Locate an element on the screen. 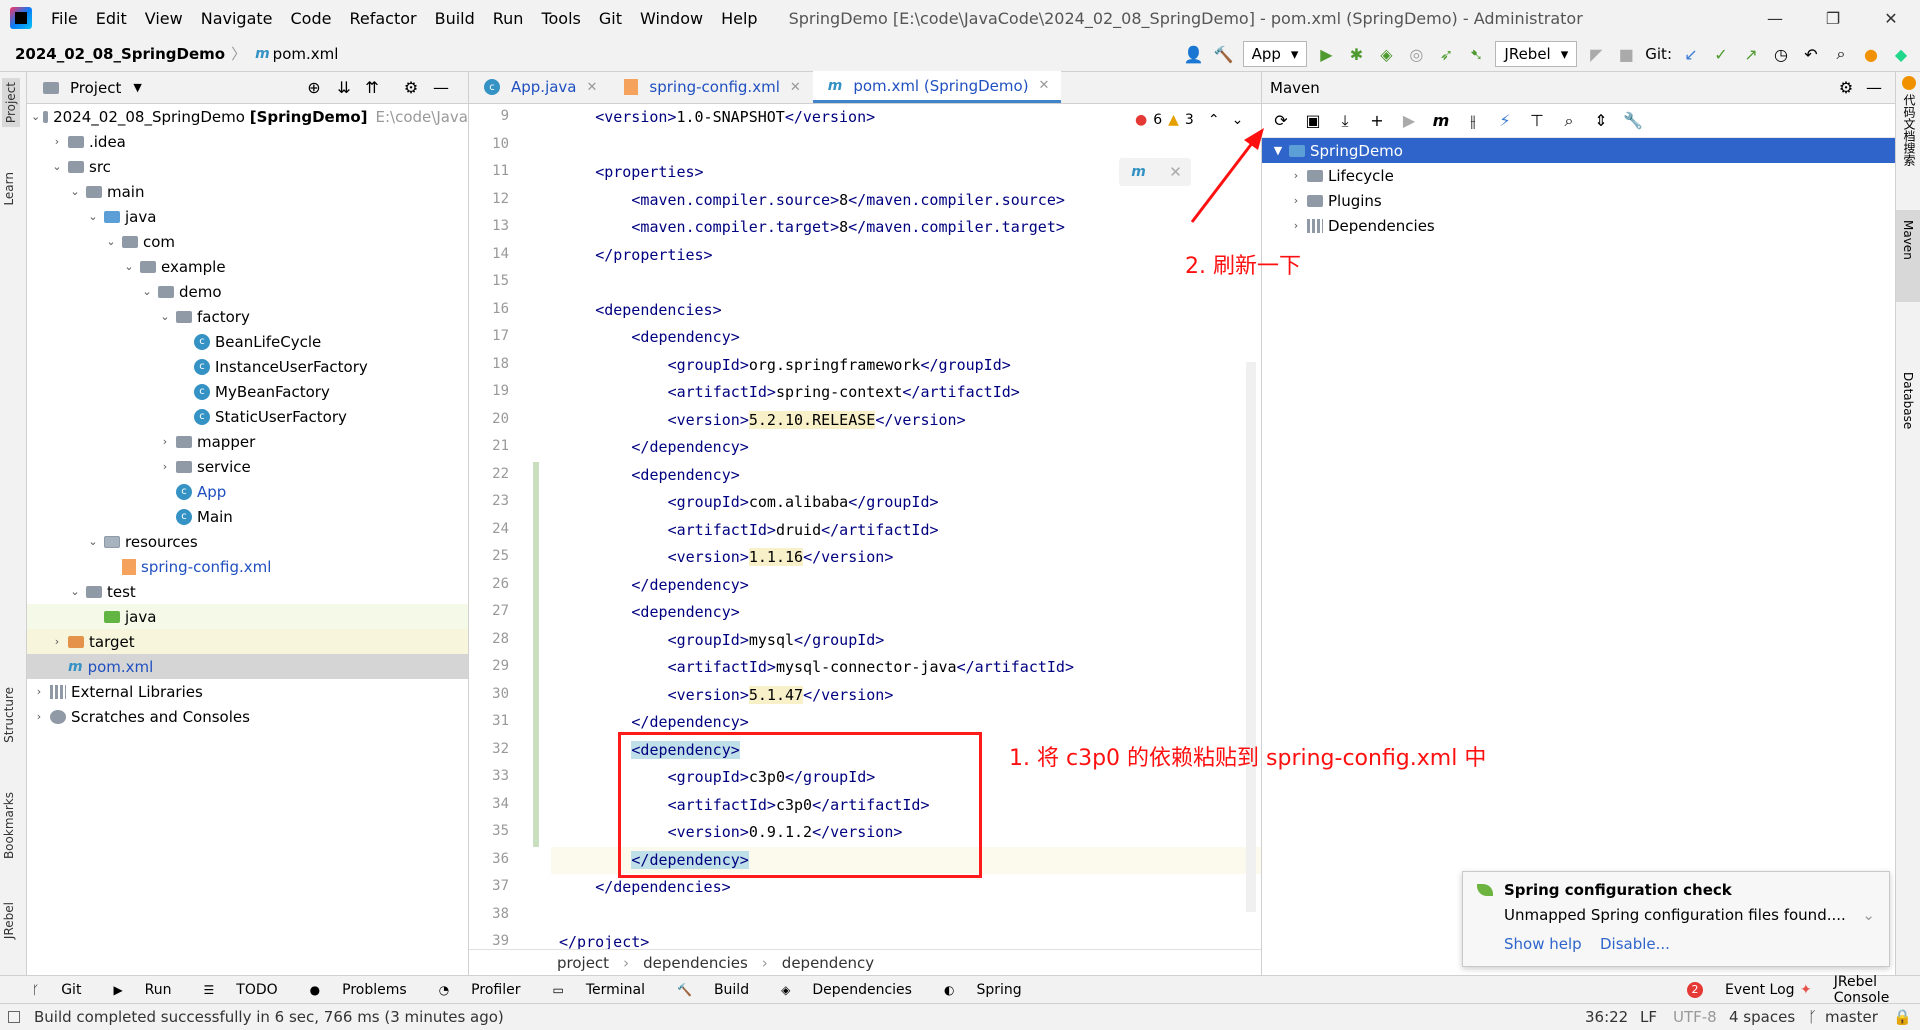 Image resolution: width=1920 pixels, height=1030 pixels. tree-item: c BeanLifeCycle is located at coordinates (247, 341).